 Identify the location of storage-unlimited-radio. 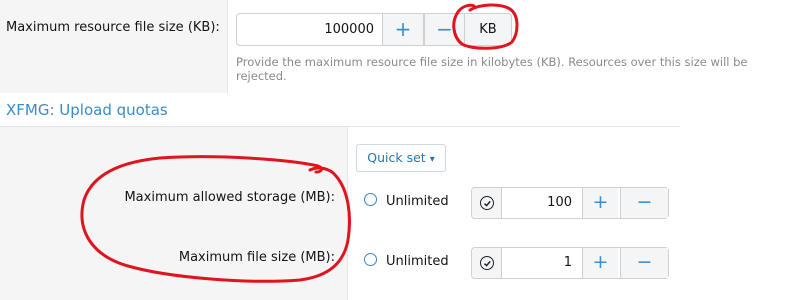
(370, 199).